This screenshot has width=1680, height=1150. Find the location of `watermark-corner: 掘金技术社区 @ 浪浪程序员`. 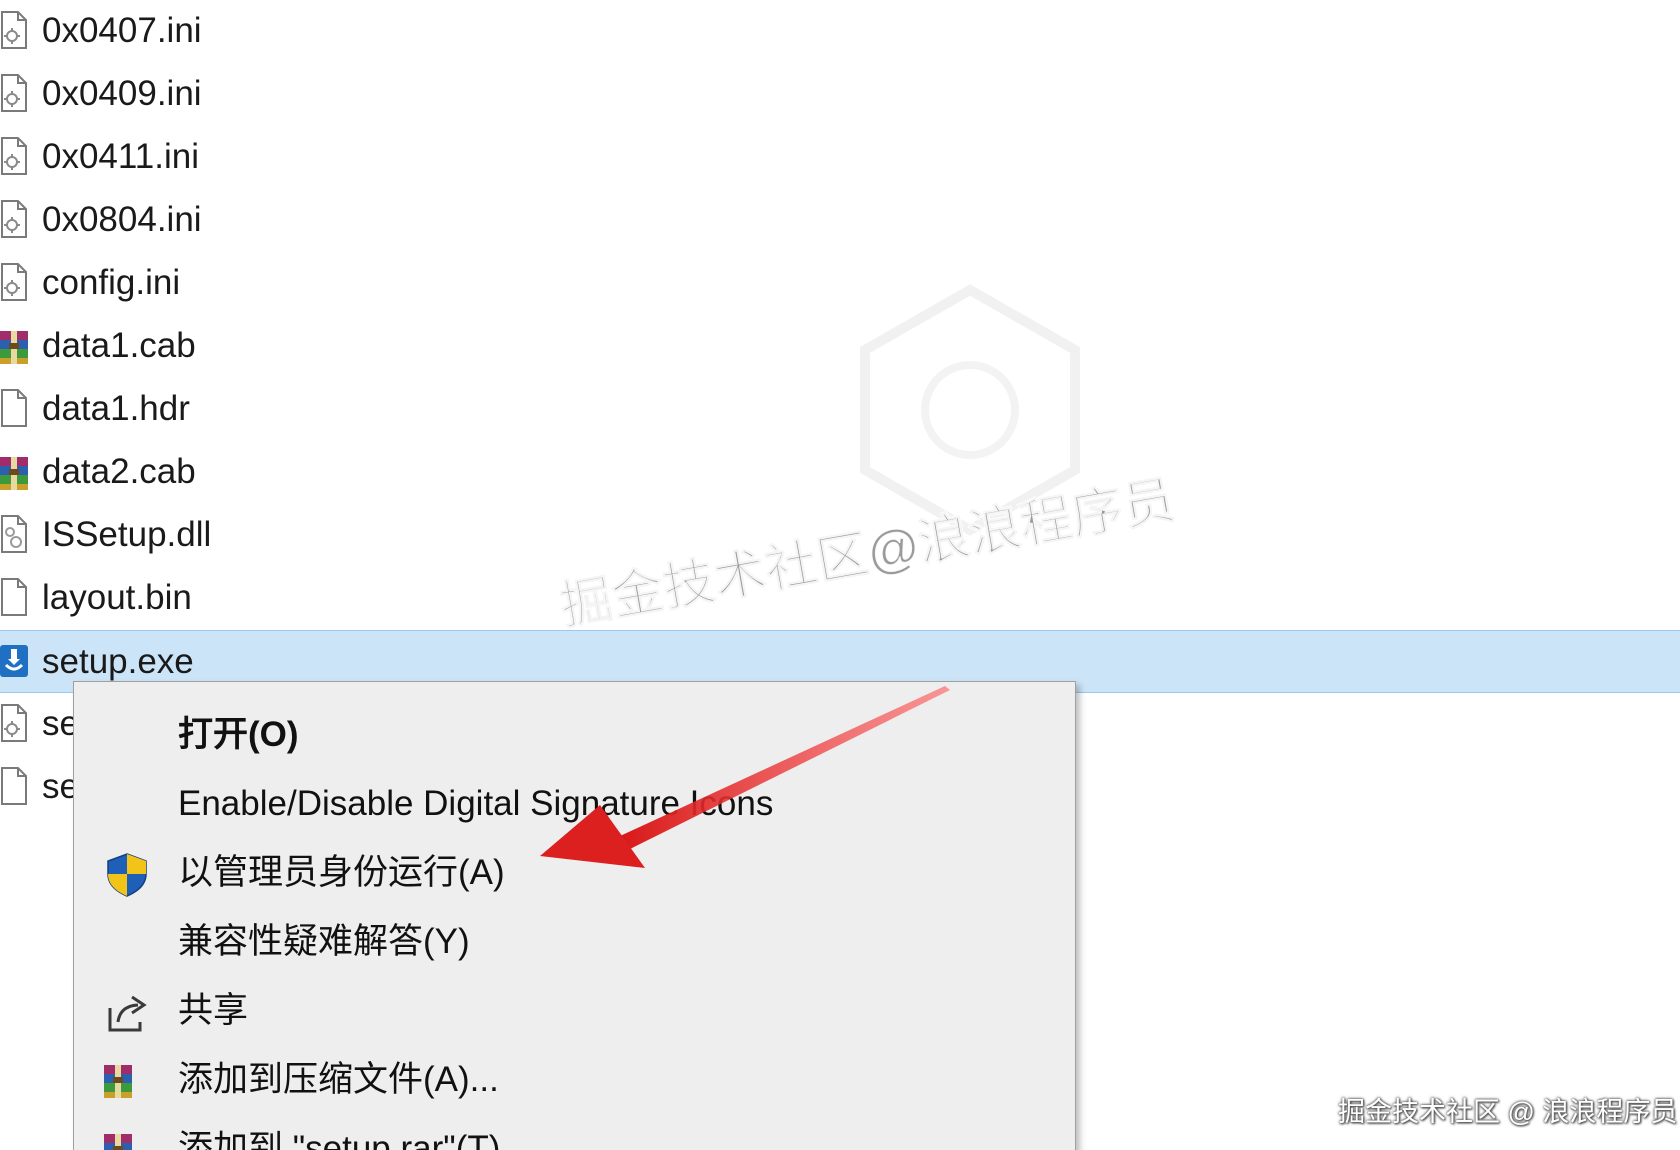

watermark-corner: 掘金技术社区 @ 浪浪程序员 is located at coordinates (1508, 1112).